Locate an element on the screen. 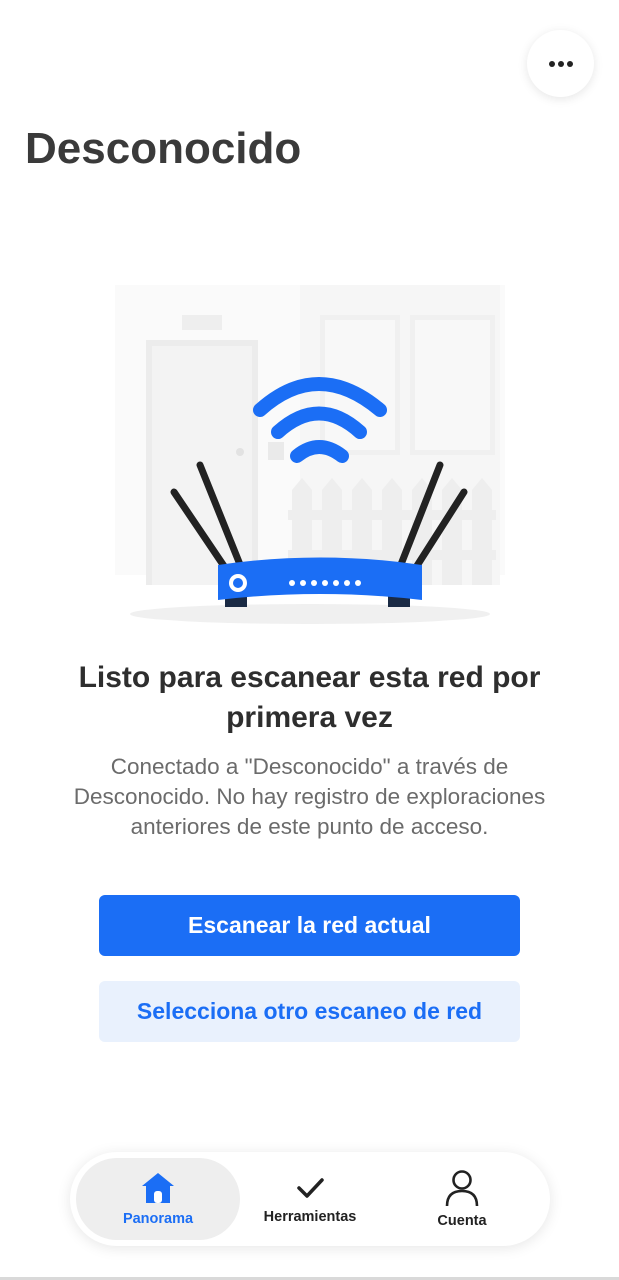 The image size is (619, 1280). user-icon is located at coordinates (462, 1188).